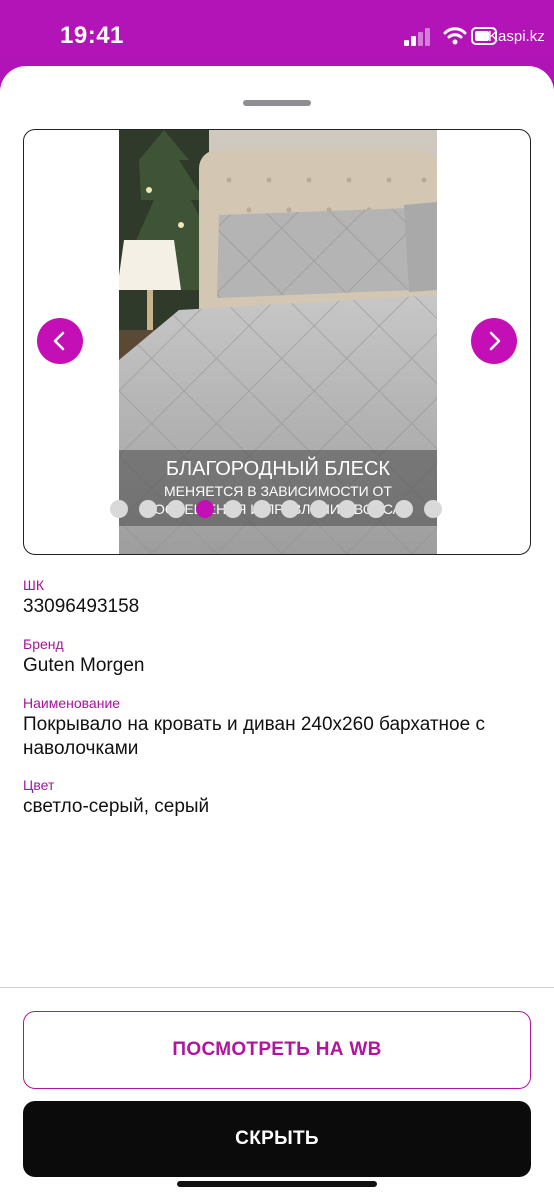  Describe the element at coordinates (92, 35) in the screenshot. I see `status-time: 19:41` at that location.